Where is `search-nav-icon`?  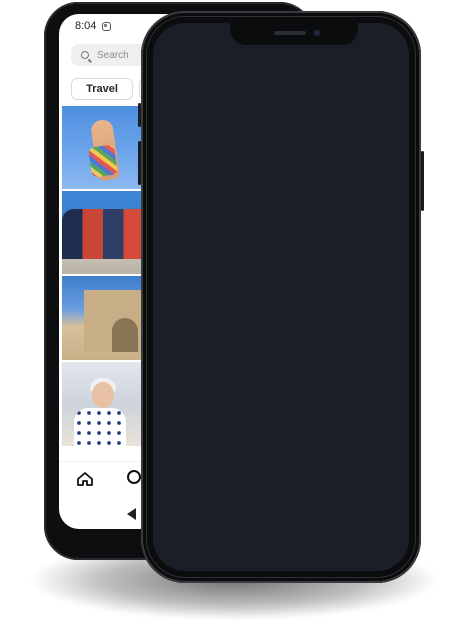 search-nav-icon is located at coordinates (134, 477).